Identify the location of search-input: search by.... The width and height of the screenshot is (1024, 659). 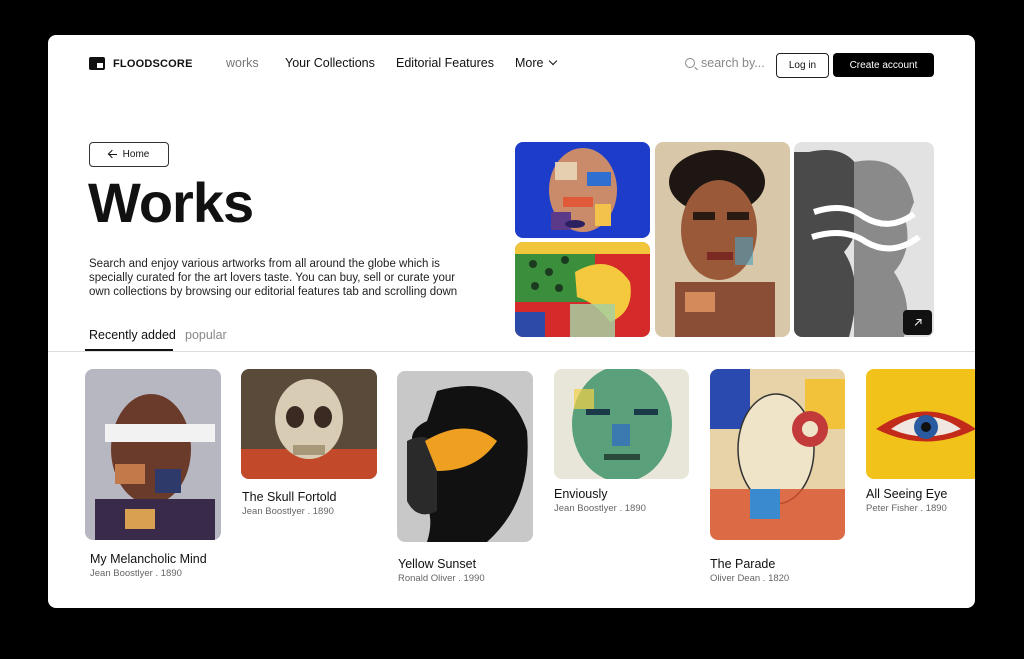
(725, 63).